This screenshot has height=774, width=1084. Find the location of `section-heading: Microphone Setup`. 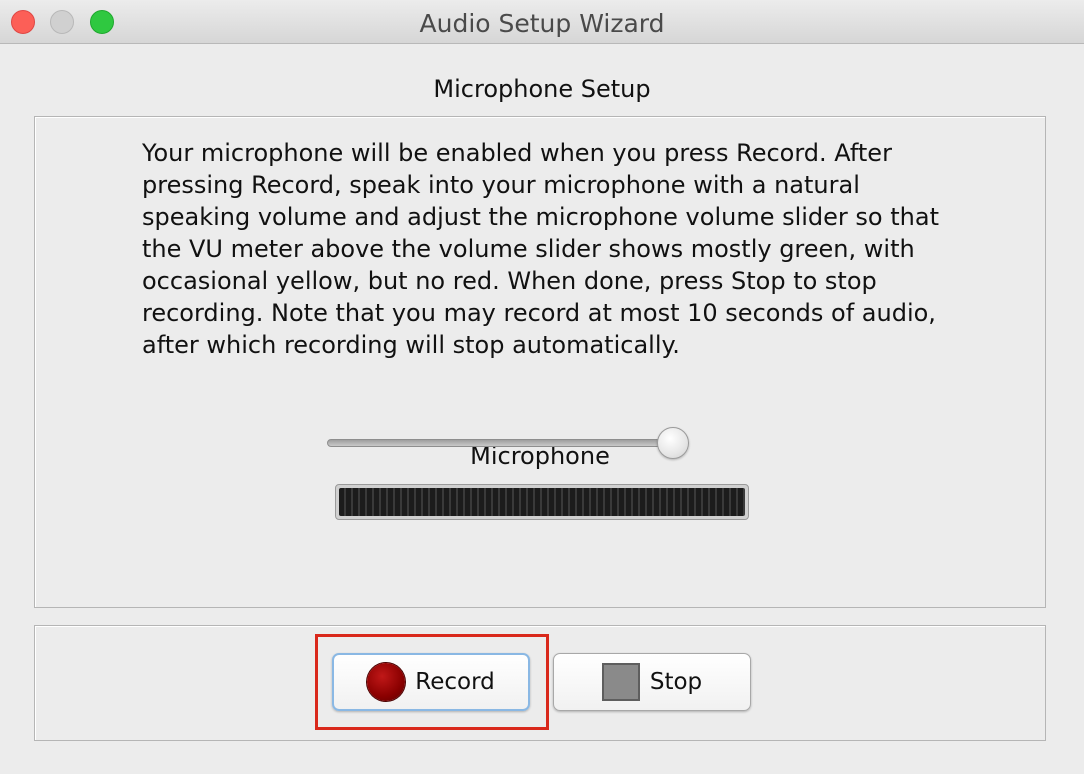

section-heading: Microphone Setup is located at coordinates (542, 89).